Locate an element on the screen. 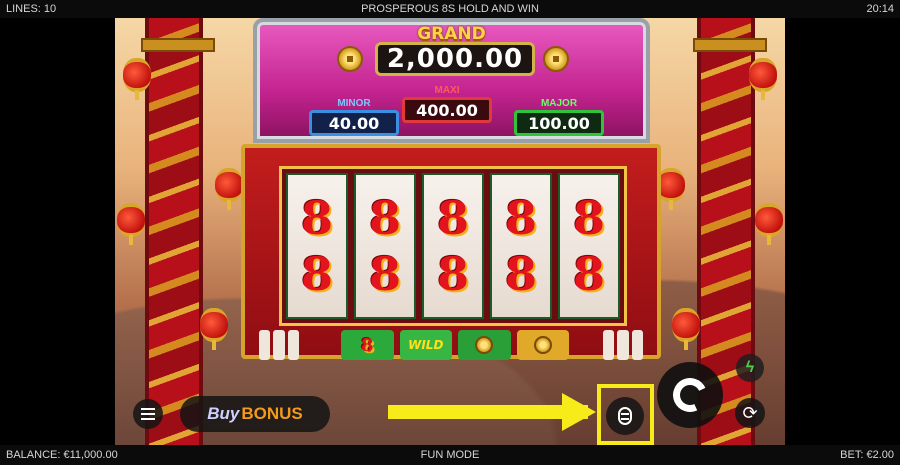  red-8-tile: 8 is located at coordinates (367, 345).